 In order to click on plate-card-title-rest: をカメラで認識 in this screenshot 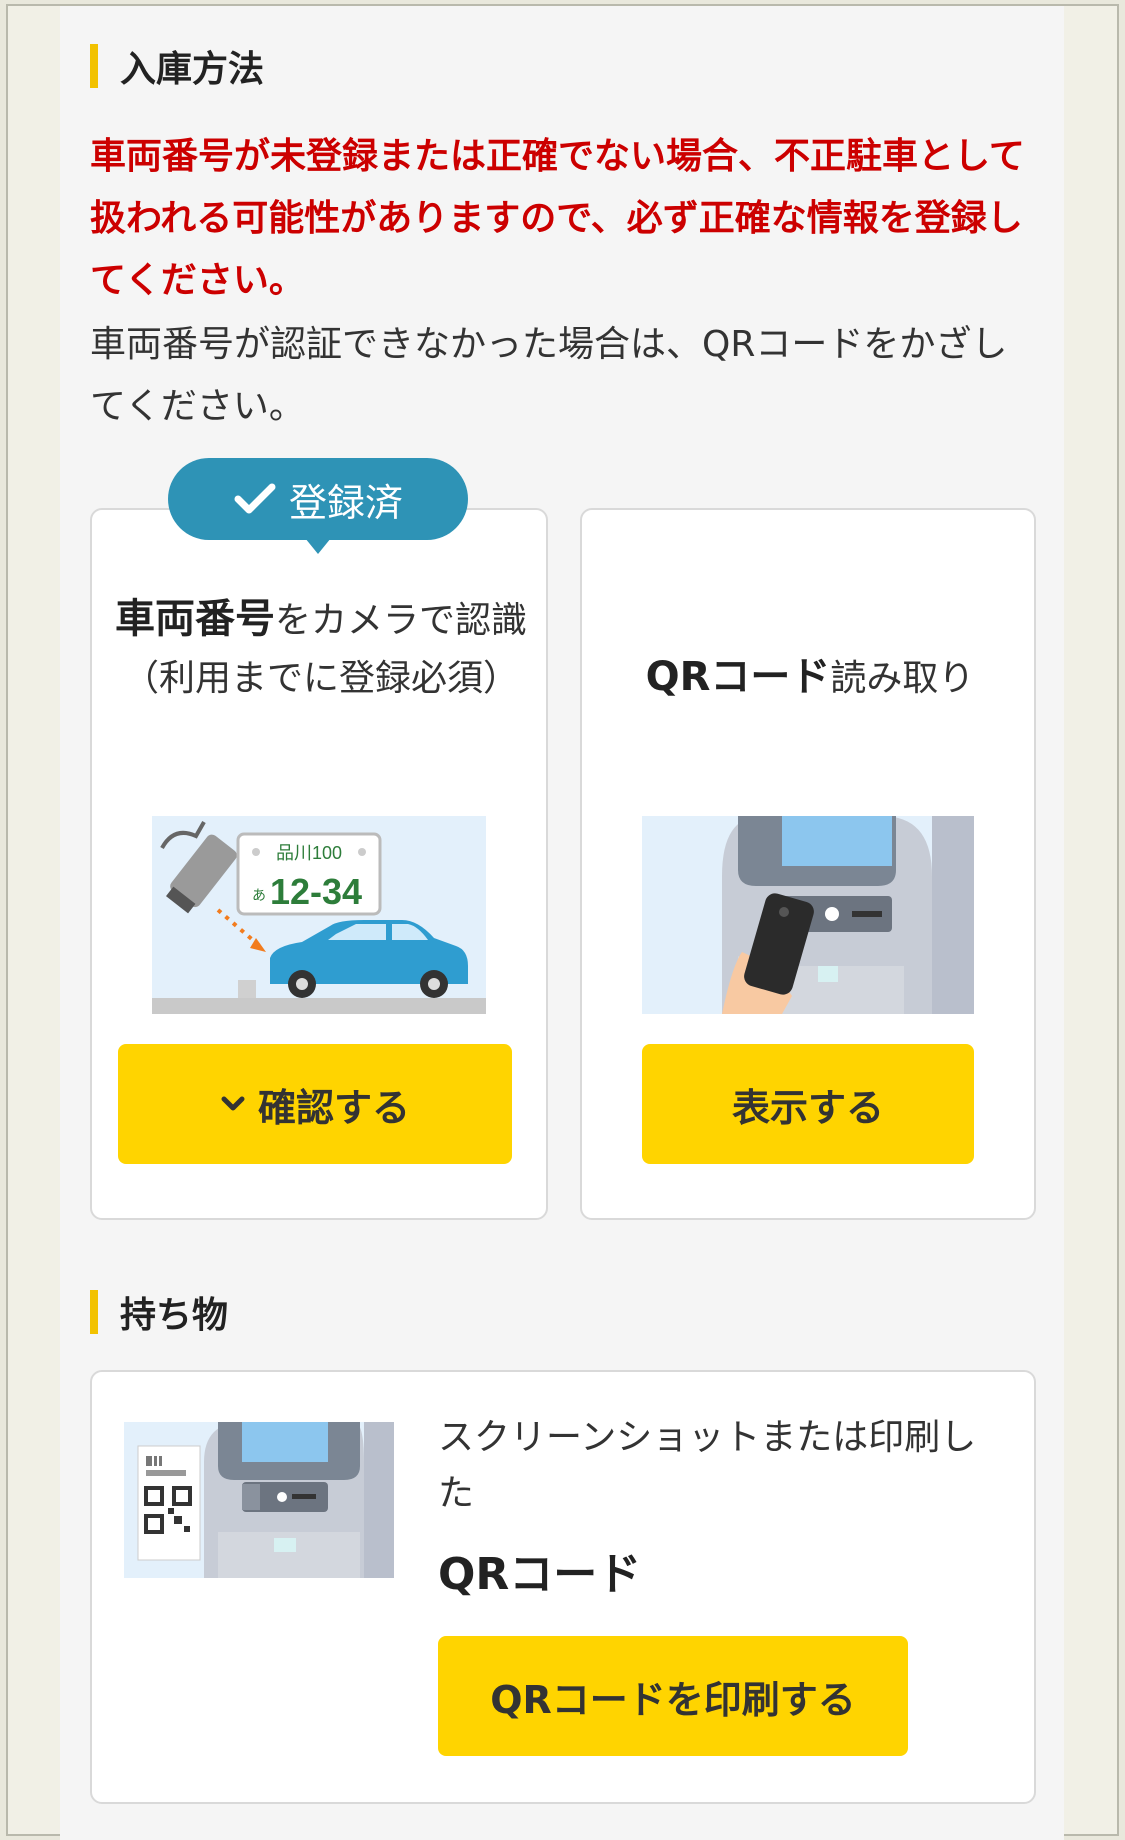, I will do `click(400, 620)`.